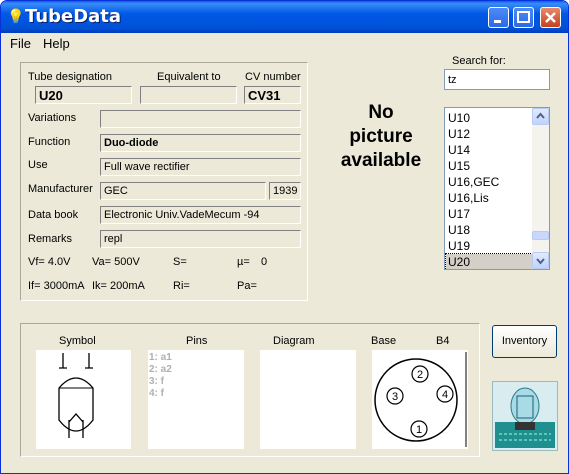  What do you see at coordinates (489, 246) in the screenshot?
I see `result-item: U19` at bounding box center [489, 246].